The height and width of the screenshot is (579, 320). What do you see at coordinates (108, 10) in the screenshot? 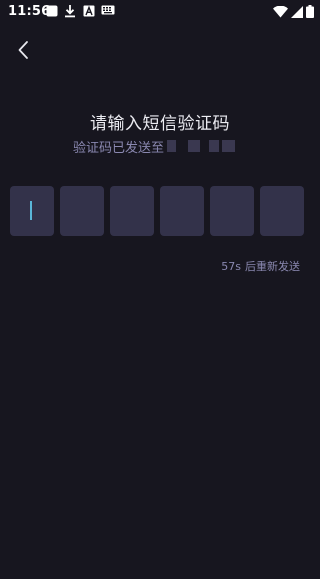
I see `keyboard-icon` at bounding box center [108, 10].